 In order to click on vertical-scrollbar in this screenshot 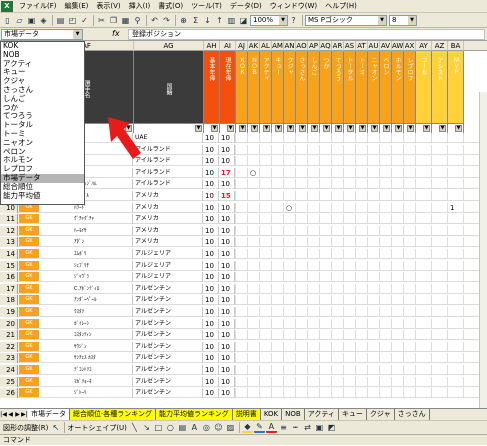, I will do `click(483, 250)`.